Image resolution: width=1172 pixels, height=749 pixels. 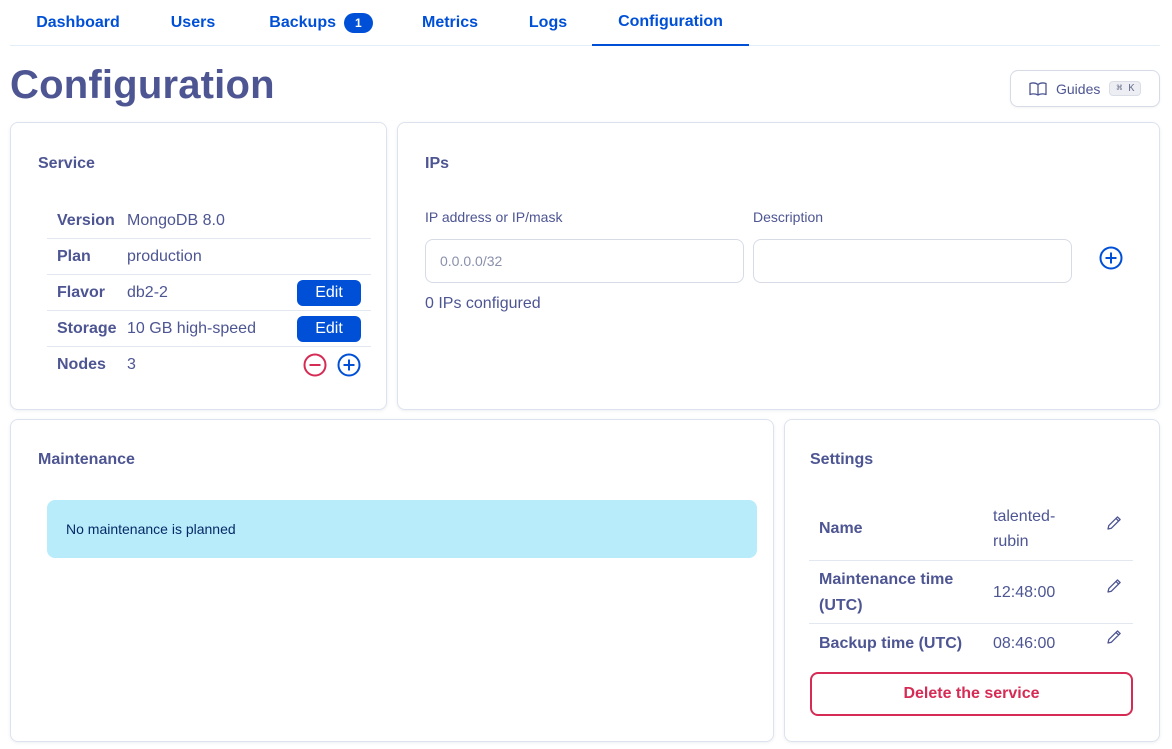 What do you see at coordinates (66, 163) in the screenshot?
I see `service-title: Service` at bounding box center [66, 163].